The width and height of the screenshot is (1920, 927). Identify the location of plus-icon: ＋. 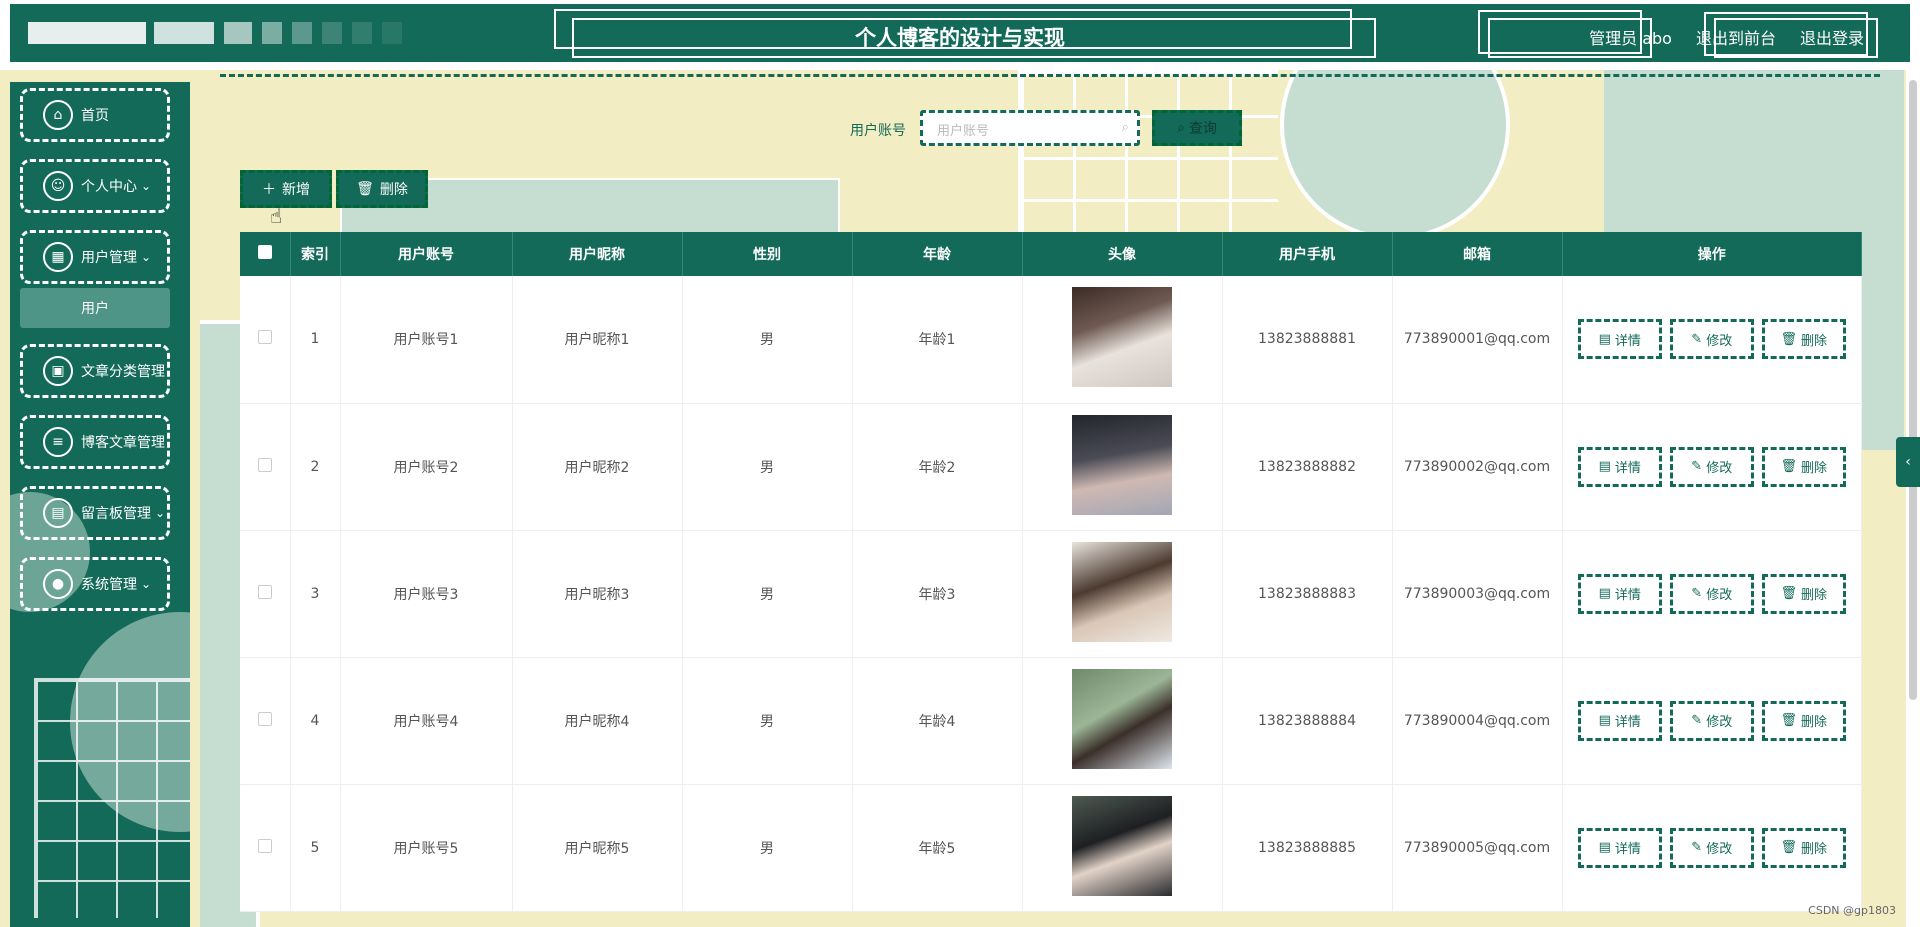
(269, 190).